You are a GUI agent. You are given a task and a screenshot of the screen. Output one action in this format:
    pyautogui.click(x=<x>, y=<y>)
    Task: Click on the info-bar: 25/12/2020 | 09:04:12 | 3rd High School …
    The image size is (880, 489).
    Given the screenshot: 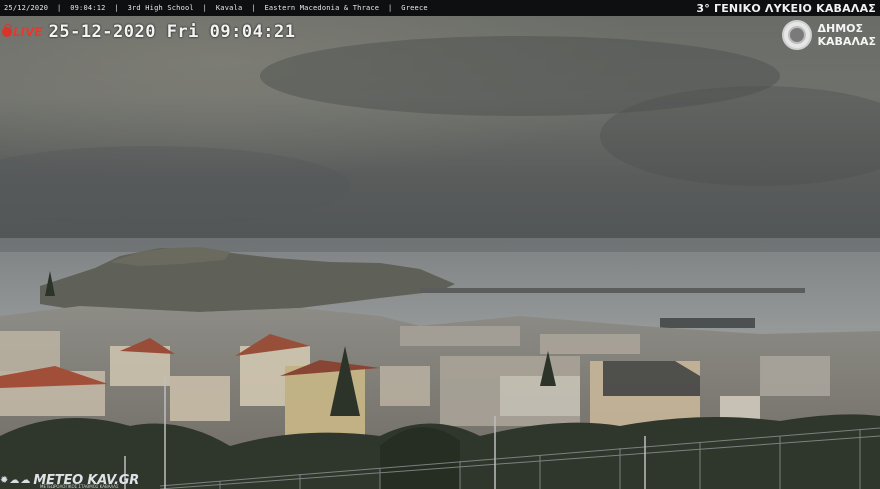 What is the action you would take?
    pyautogui.click(x=440, y=8)
    